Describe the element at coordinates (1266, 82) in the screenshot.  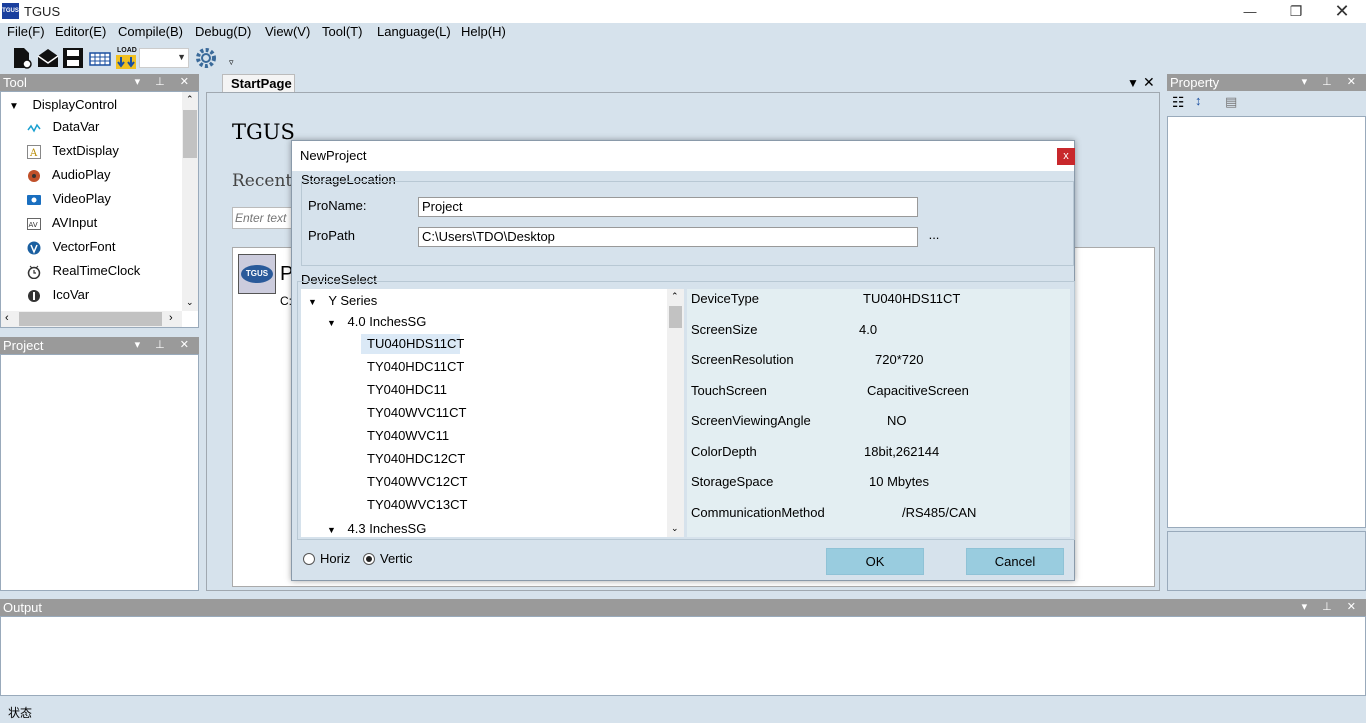
I see `property-panel-header: Property ▾ ⊥ ✕` at that location.